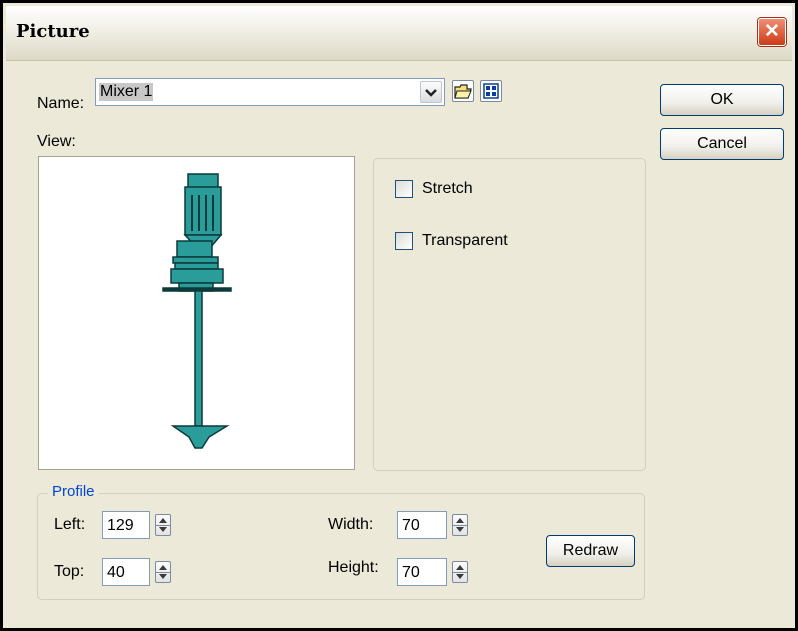 This screenshot has width=798, height=631. What do you see at coordinates (422, 572) in the screenshot?
I see `height-input: 70` at bounding box center [422, 572].